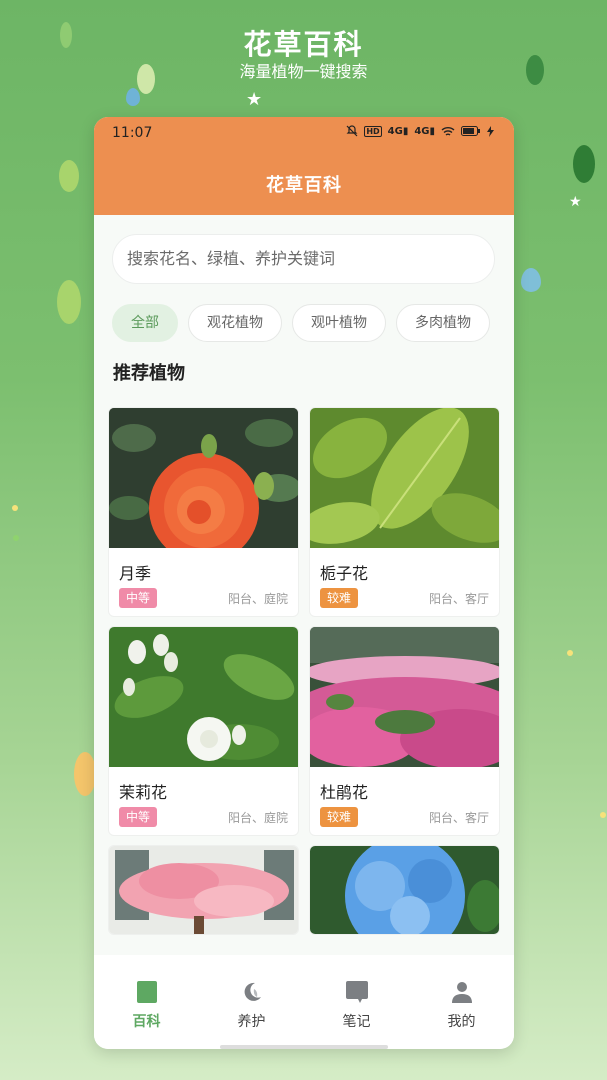 The width and height of the screenshot is (607, 1080). What do you see at coordinates (461, 994) in the screenshot?
I see `user-icon` at bounding box center [461, 994].